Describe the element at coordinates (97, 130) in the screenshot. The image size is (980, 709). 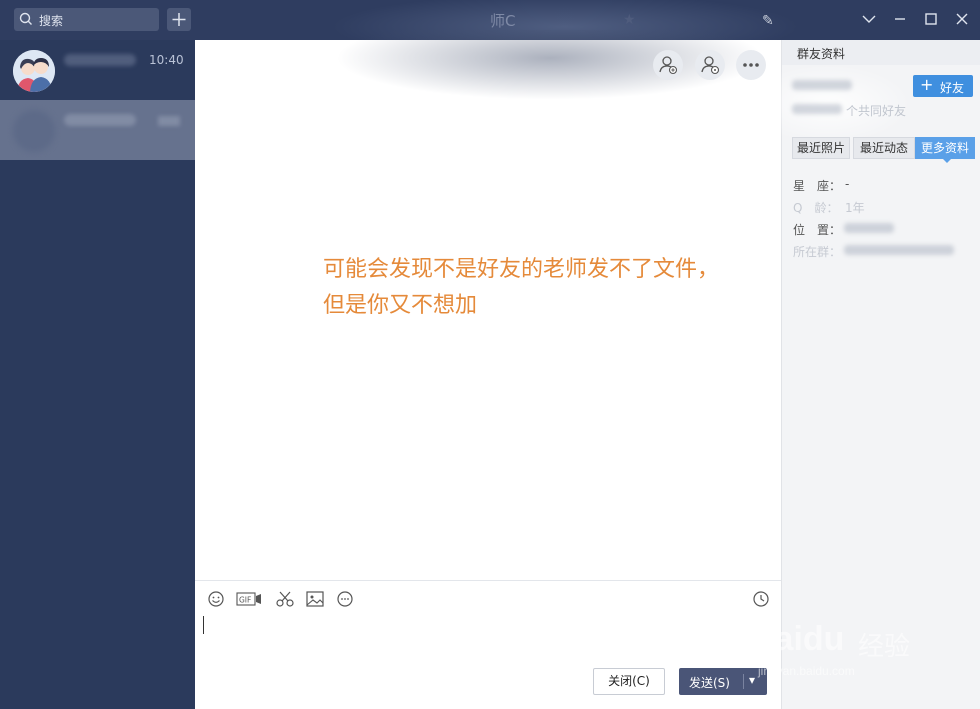
I see `conversation-item-selected` at that location.